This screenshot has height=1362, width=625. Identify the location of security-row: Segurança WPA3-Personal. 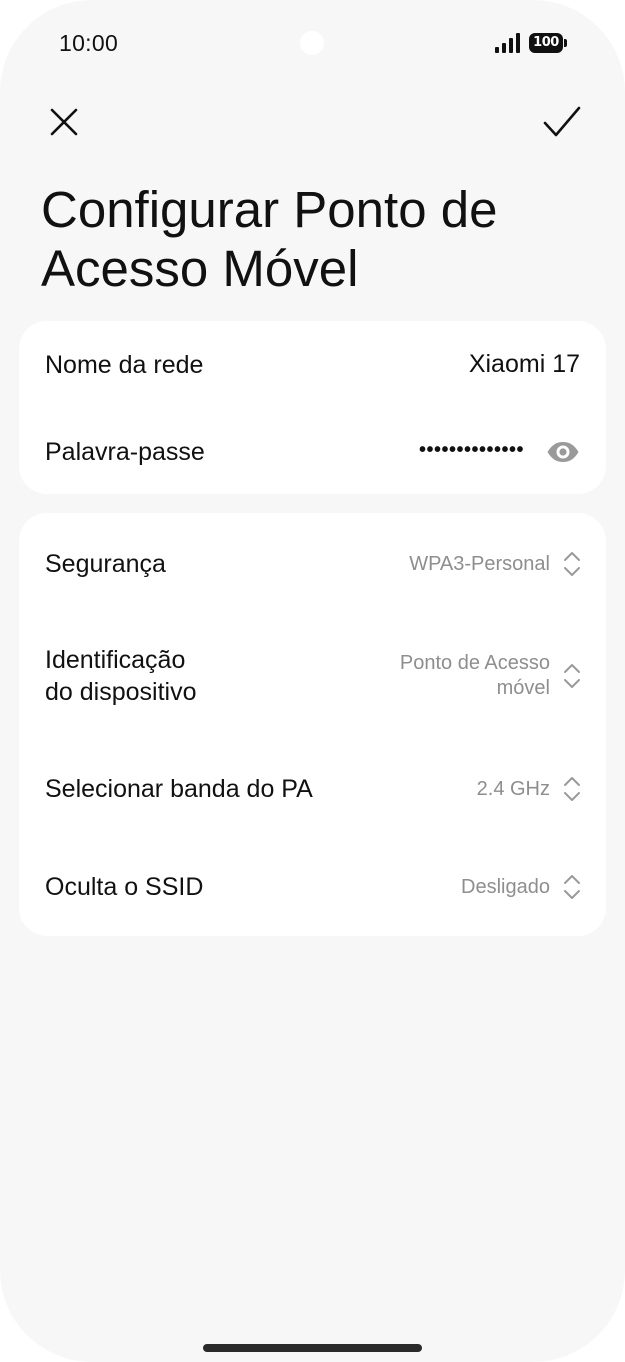
(312, 565).